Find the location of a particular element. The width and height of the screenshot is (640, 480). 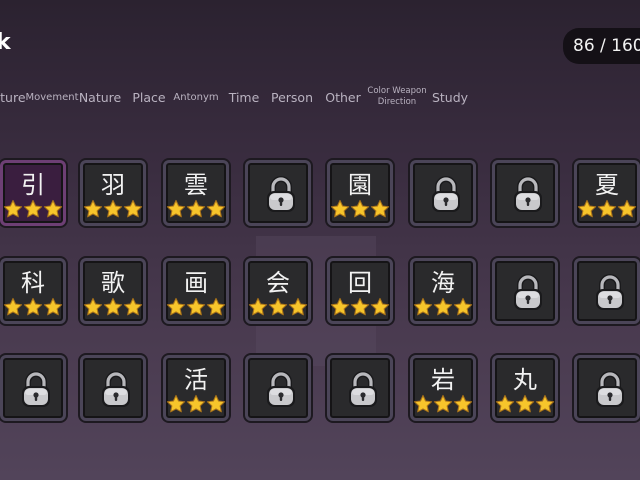

kanji-card: 科 is located at coordinates (33, 291).